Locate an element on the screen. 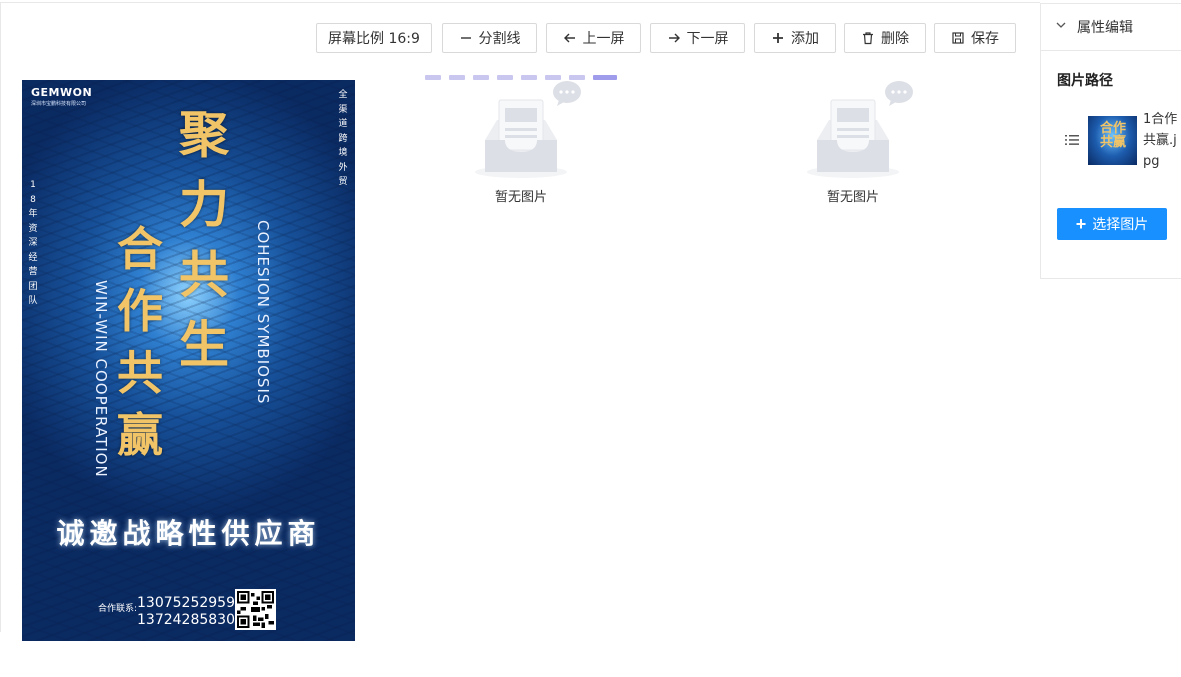 The height and width of the screenshot is (677, 1181). delete-label: 删除 is located at coordinates (895, 39).